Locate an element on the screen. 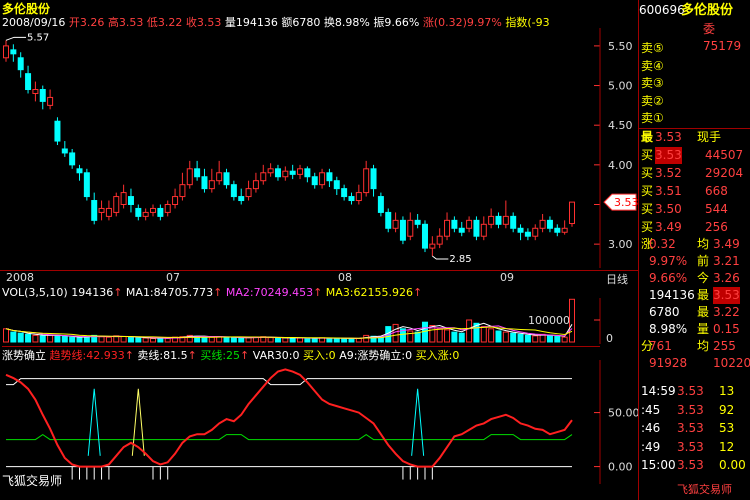  quote-footer: 飞狐交易师 is located at coordinates (694, 489).